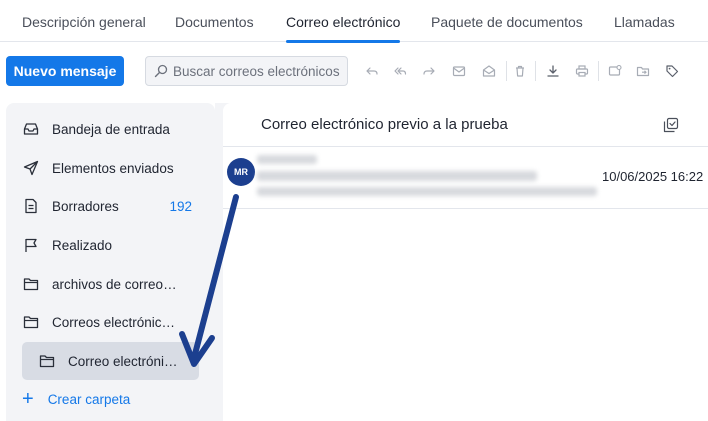  What do you see at coordinates (644, 21) in the screenshot?
I see `tab-calls: Llamadas` at bounding box center [644, 21].